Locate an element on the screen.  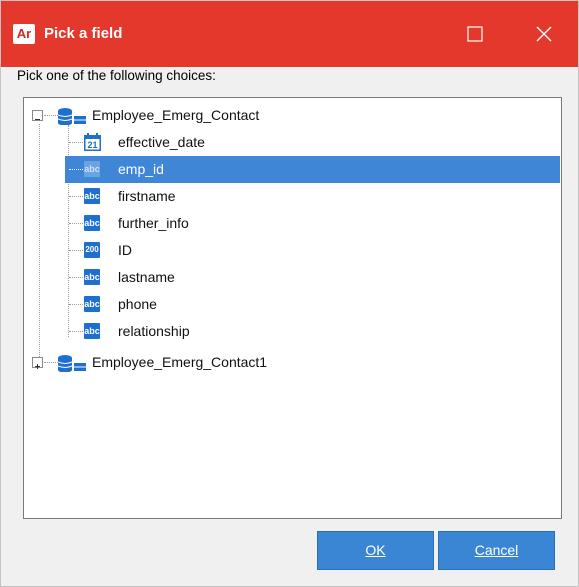
collapse-toggle is located at coordinates (37, 115).